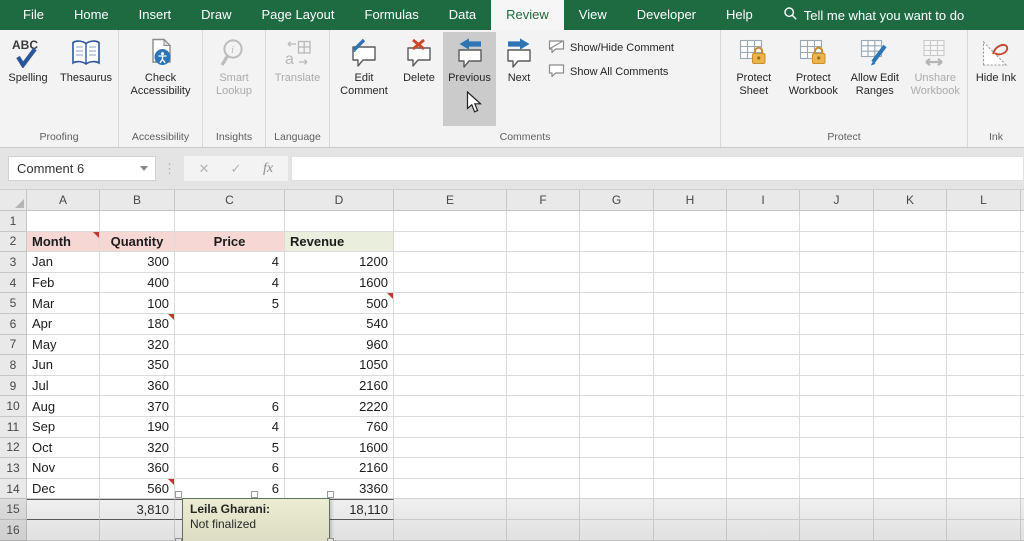 Image resolution: width=1024 pixels, height=541 pixels. What do you see at coordinates (450, 448) in the screenshot?
I see `cell-E12` at bounding box center [450, 448].